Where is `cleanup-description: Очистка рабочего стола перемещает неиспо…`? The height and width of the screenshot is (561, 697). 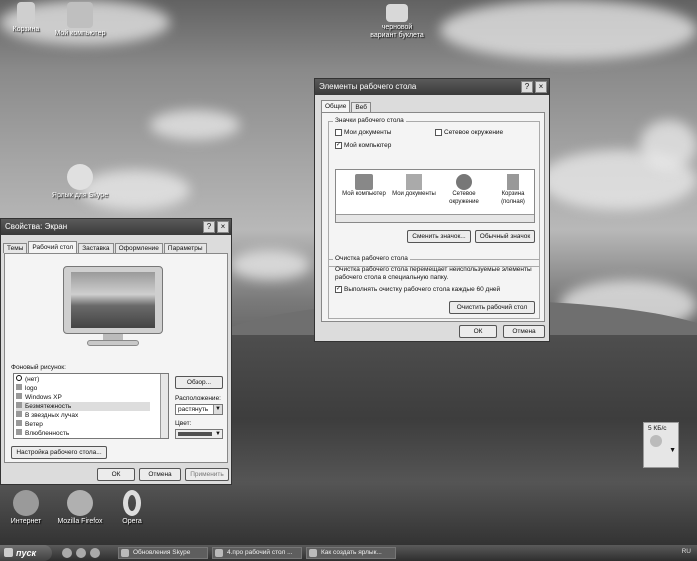
cleanup-description: Очистка рабочего стола перемещает неиспо… is located at coordinates (433, 273).